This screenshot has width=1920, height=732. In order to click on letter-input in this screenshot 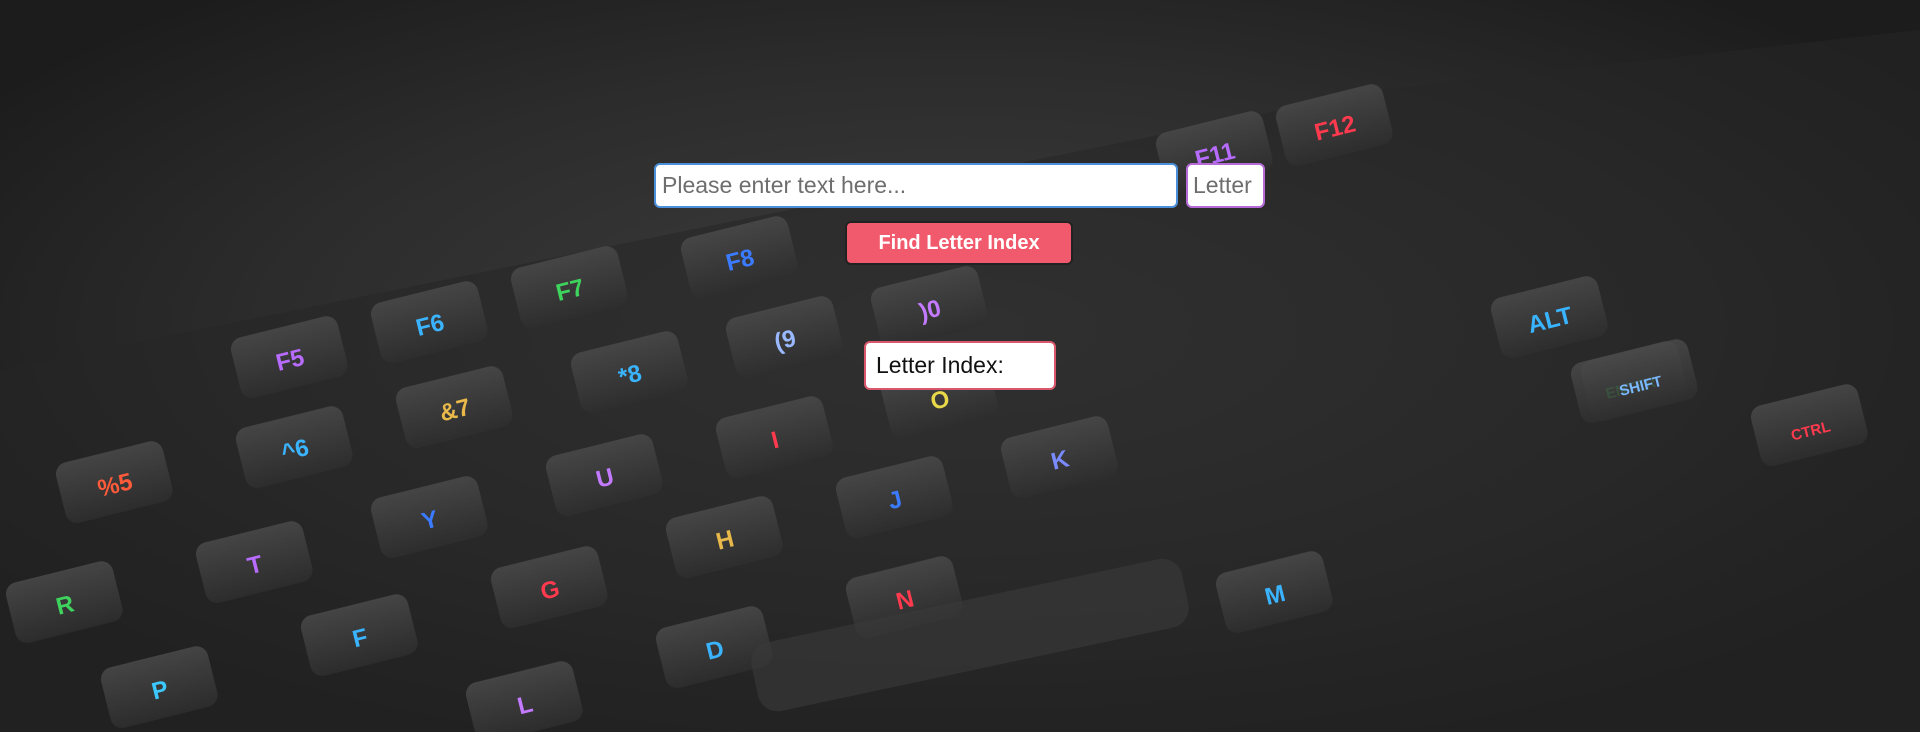, I will do `click(1225, 185)`.